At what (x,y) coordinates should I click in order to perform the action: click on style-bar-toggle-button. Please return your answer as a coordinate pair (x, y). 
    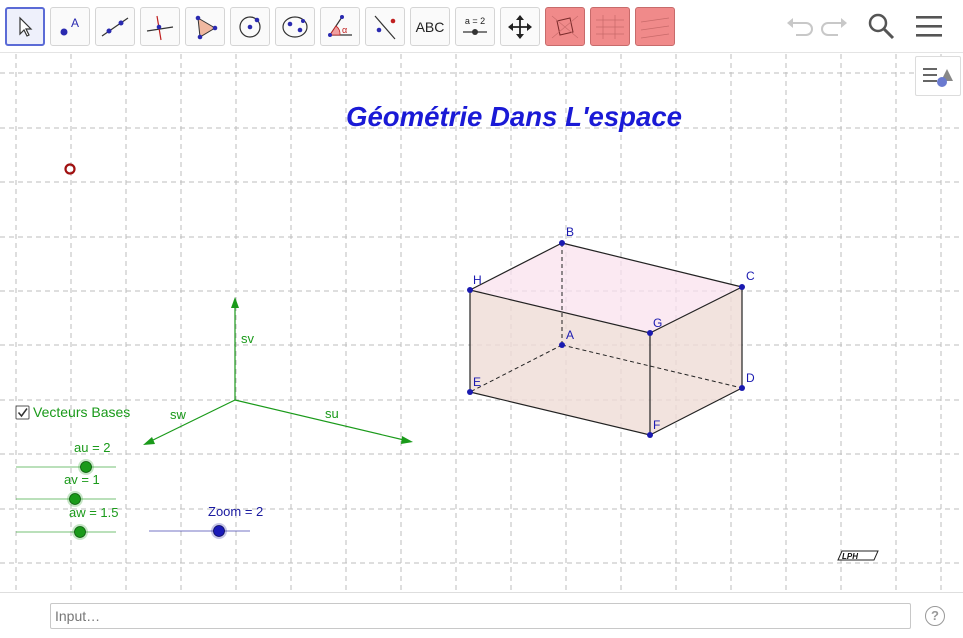
    Looking at the image, I should click on (938, 76).